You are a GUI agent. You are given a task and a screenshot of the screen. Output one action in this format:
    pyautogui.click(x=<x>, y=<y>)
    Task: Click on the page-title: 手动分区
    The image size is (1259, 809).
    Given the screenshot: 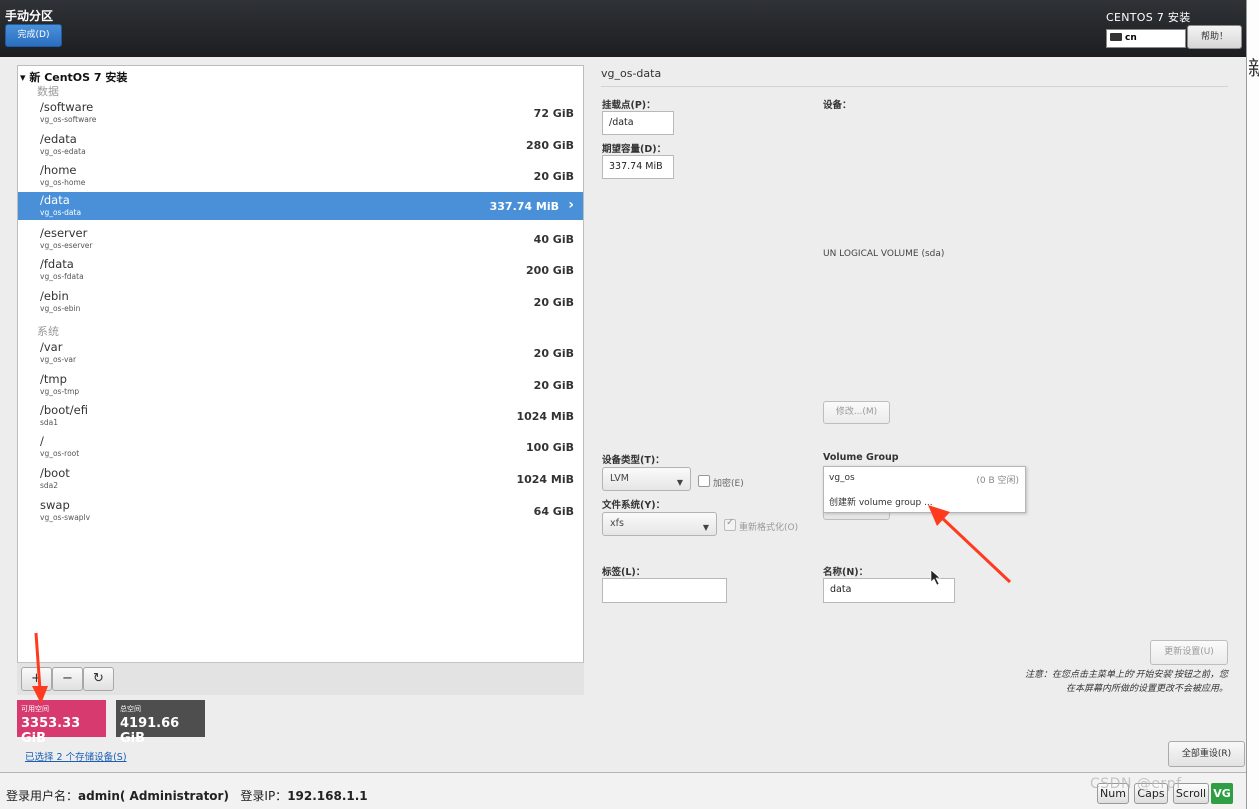 What is the action you would take?
    pyautogui.click(x=29, y=16)
    